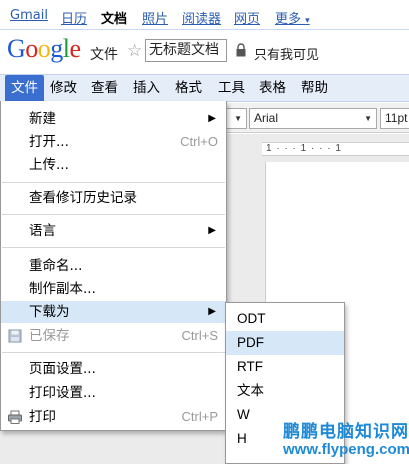 The height and width of the screenshot is (464, 409). Describe the element at coordinates (266, 118) in the screenshot. I see `font-select-value: Arial` at that location.